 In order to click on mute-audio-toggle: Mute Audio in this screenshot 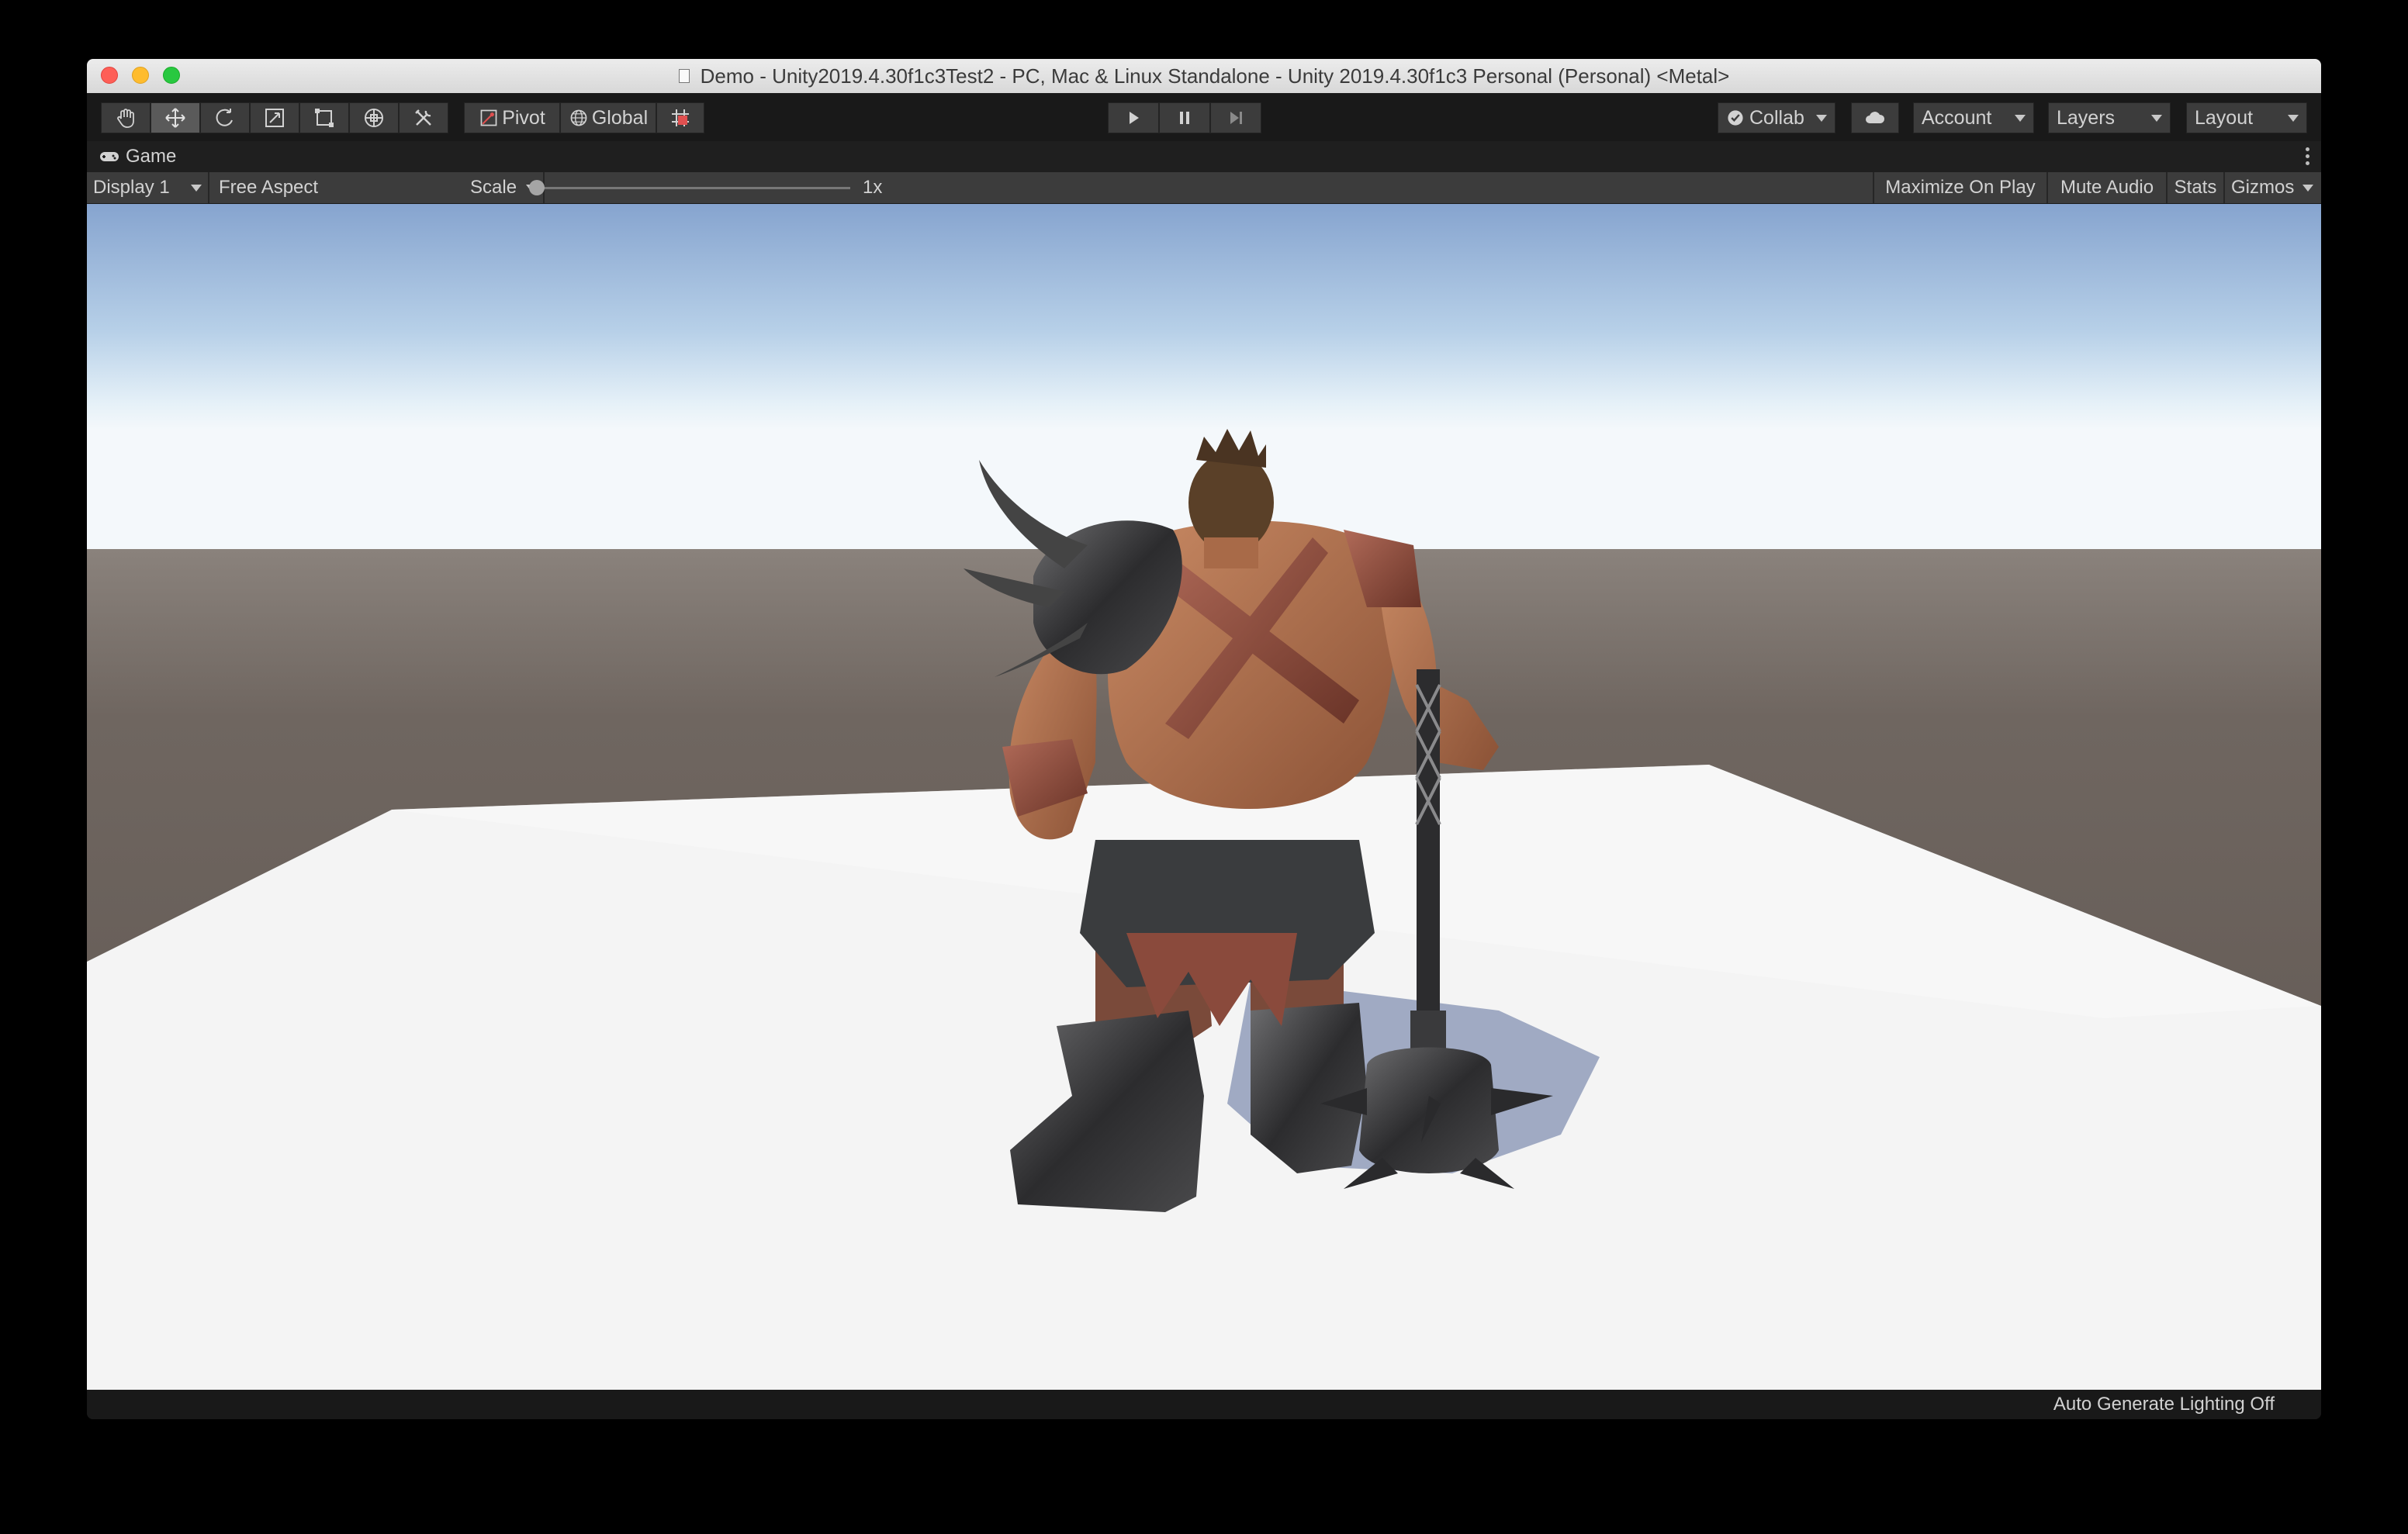, I will do `click(2107, 187)`.